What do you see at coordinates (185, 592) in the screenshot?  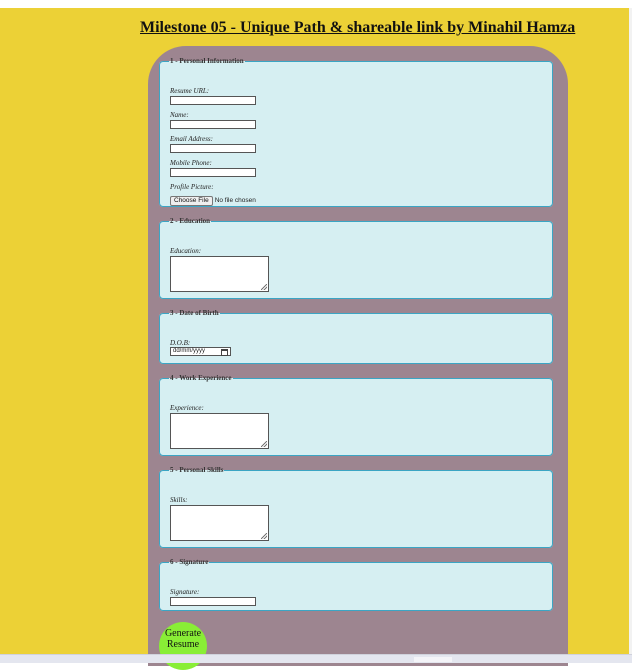 I see `signature-label: Signature:` at bounding box center [185, 592].